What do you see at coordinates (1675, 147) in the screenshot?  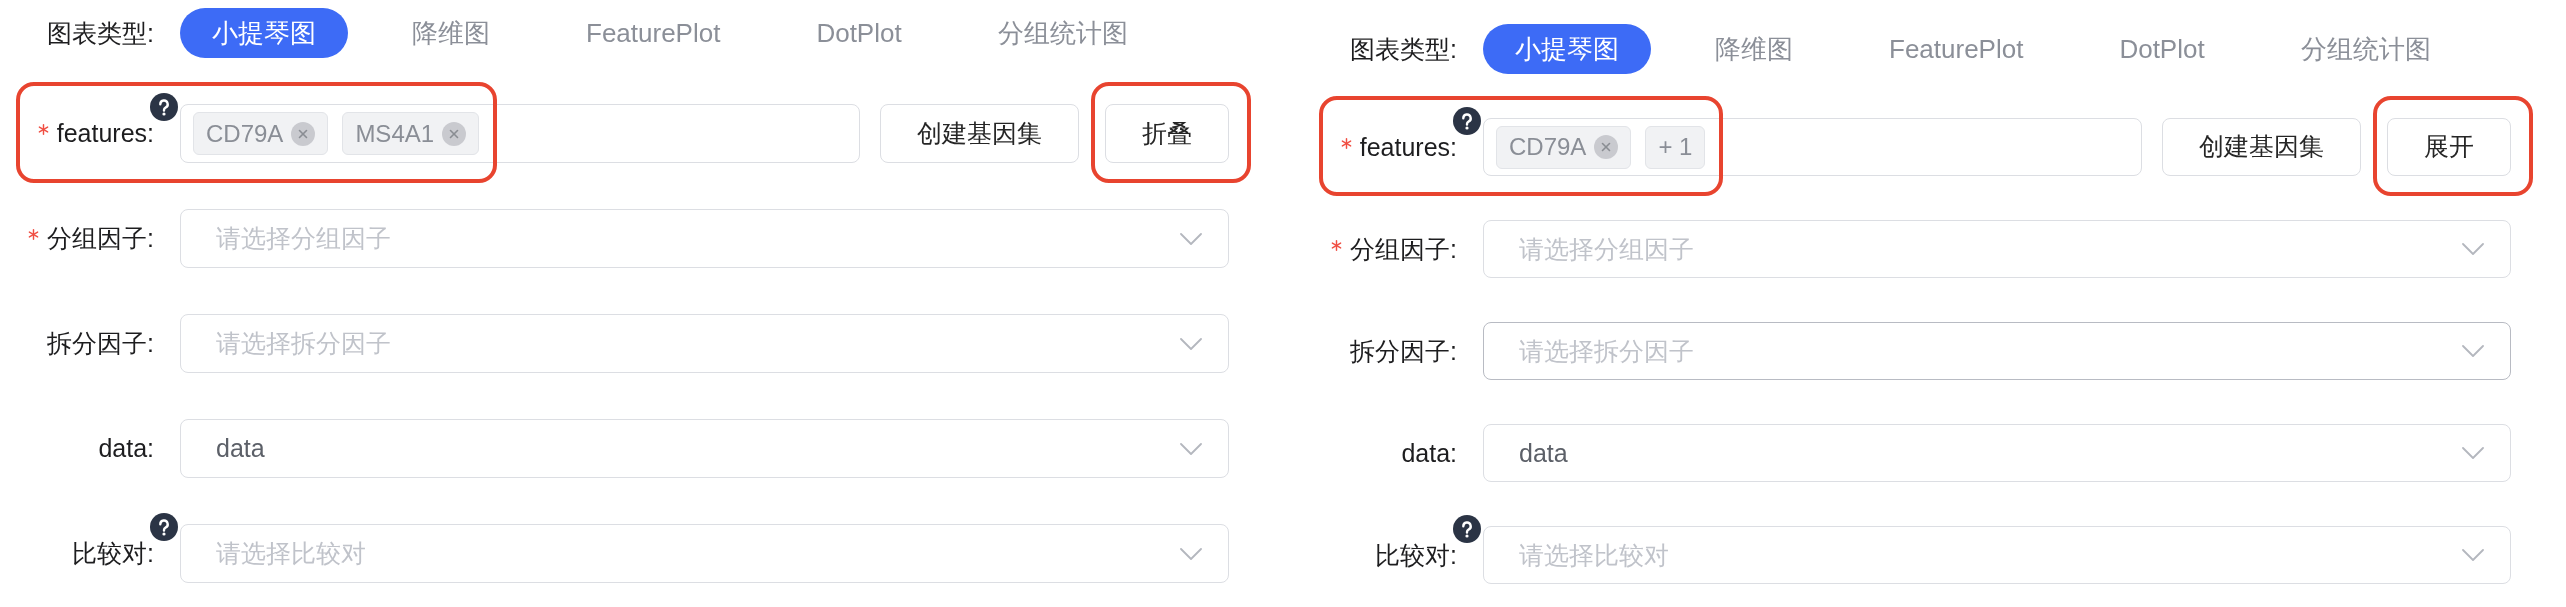 I see `tag-text: + 1` at bounding box center [1675, 147].